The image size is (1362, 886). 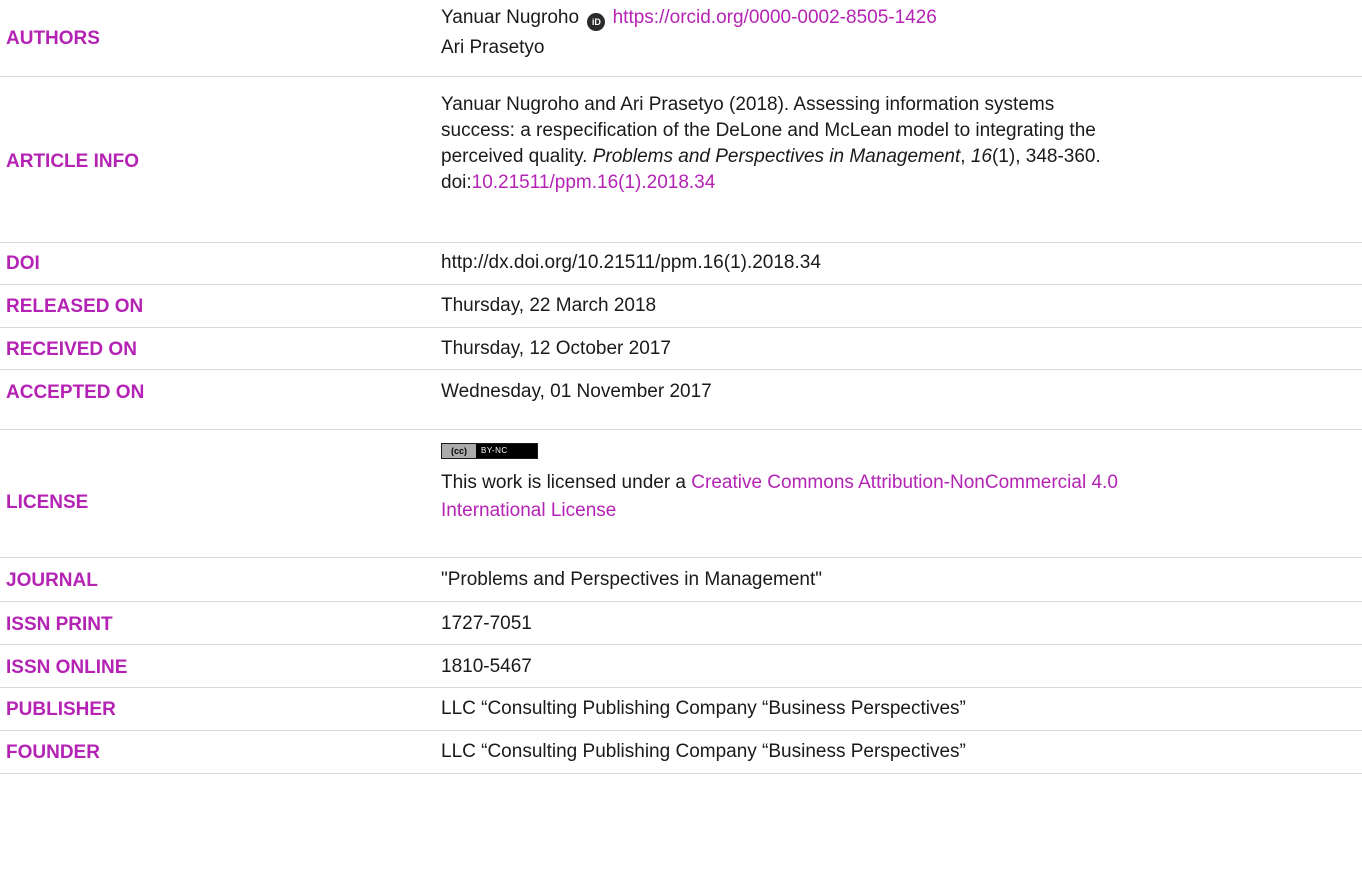 I want to click on row-received: RECEIVED ON Thursday, 12 October 2017, so click(x=681, y=349).